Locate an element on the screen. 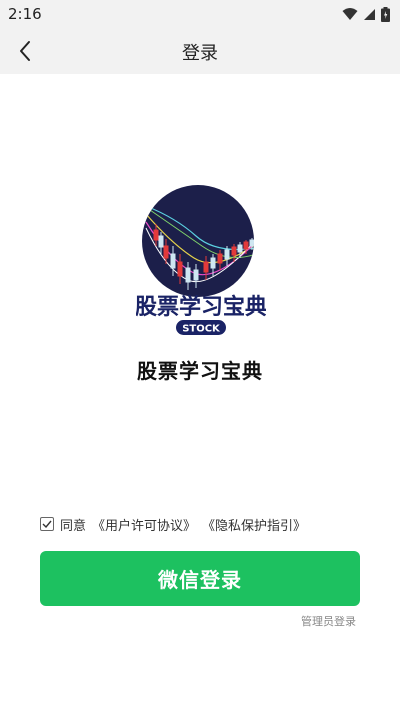 Image resolution: width=400 pixels, height=711 pixels. privacy-link: 《隐私保护指引》 is located at coordinates (254, 524).